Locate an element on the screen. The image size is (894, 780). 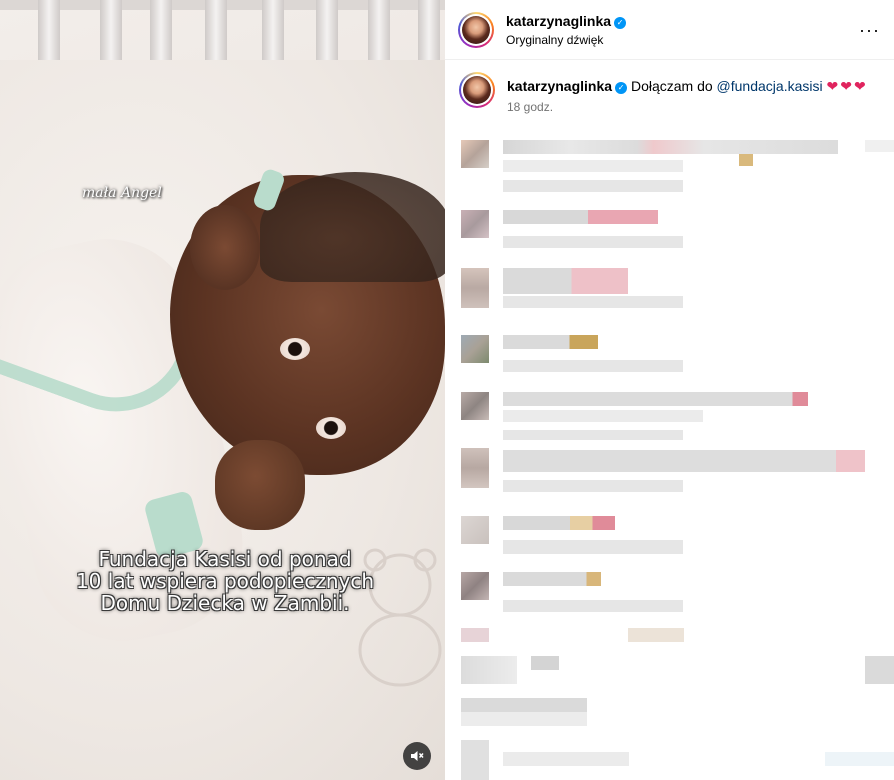
baby-hair is located at coordinates (352, 227).